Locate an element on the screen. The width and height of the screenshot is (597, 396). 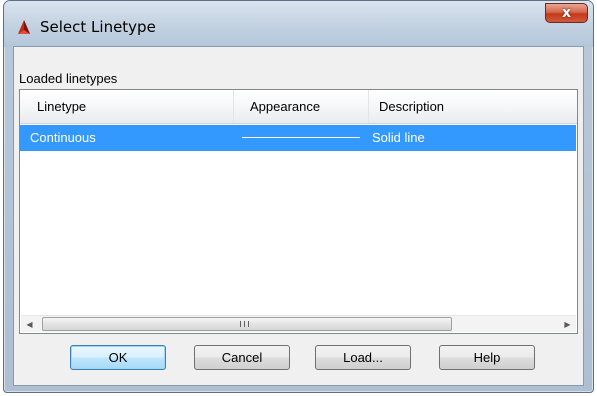
cancel-button: Cancel is located at coordinates (242, 357).